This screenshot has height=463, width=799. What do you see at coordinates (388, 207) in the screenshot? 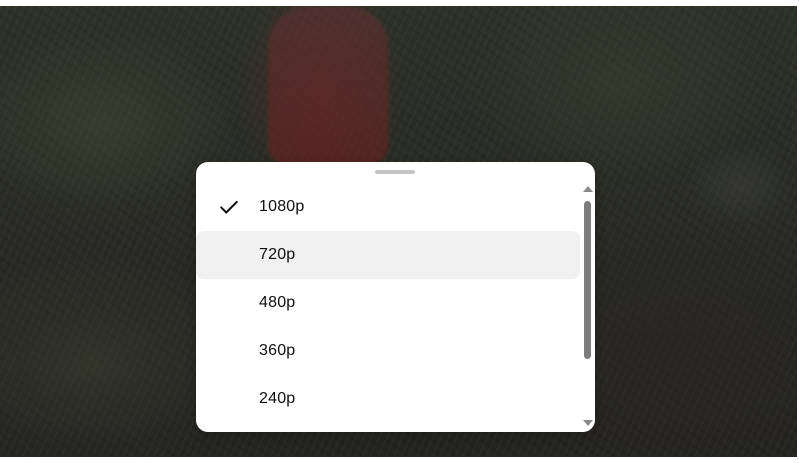
I see `quality-option-1080p: 1080p` at bounding box center [388, 207].